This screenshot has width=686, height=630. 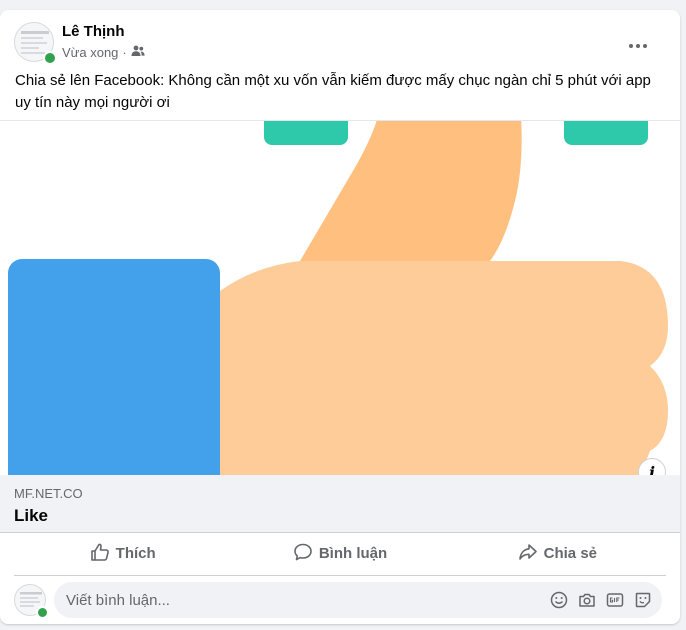 I want to click on comment-icon, so click(x=303, y=554).